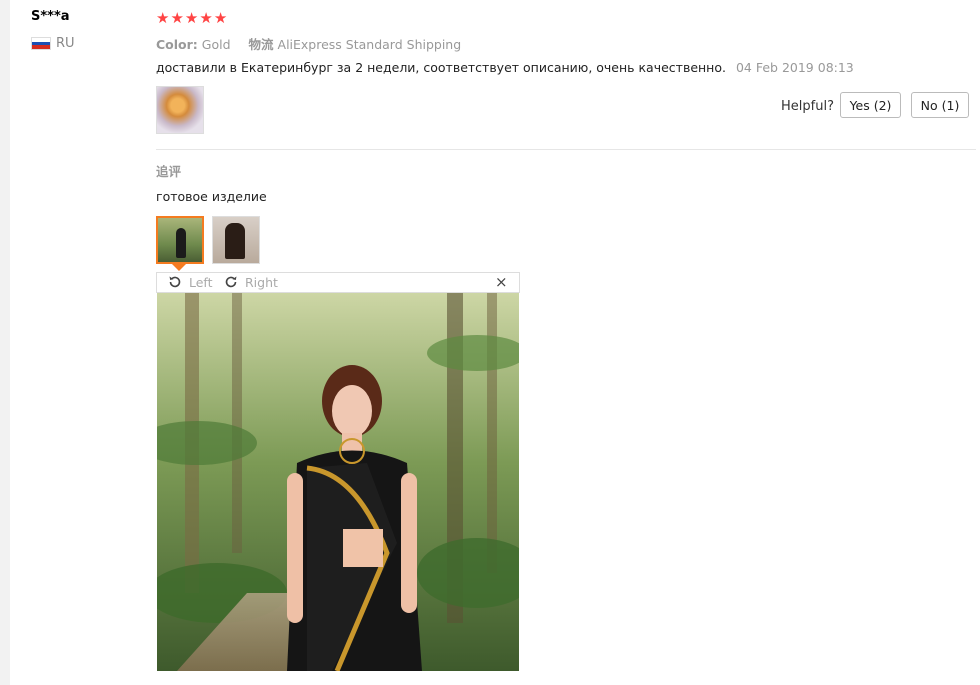 The image size is (980, 685). I want to click on color-value: Gold, so click(216, 44).